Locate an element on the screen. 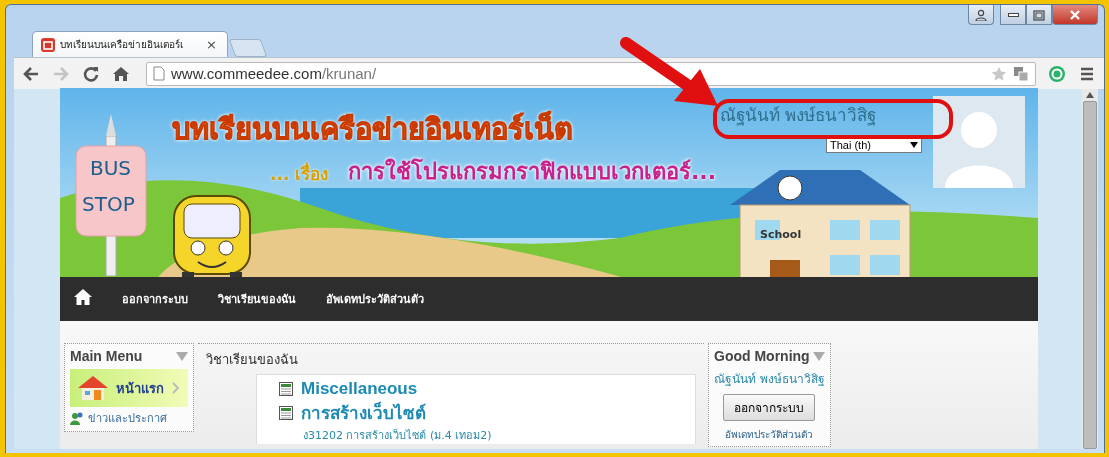  site-favicon is located at coordinates (48, 44).